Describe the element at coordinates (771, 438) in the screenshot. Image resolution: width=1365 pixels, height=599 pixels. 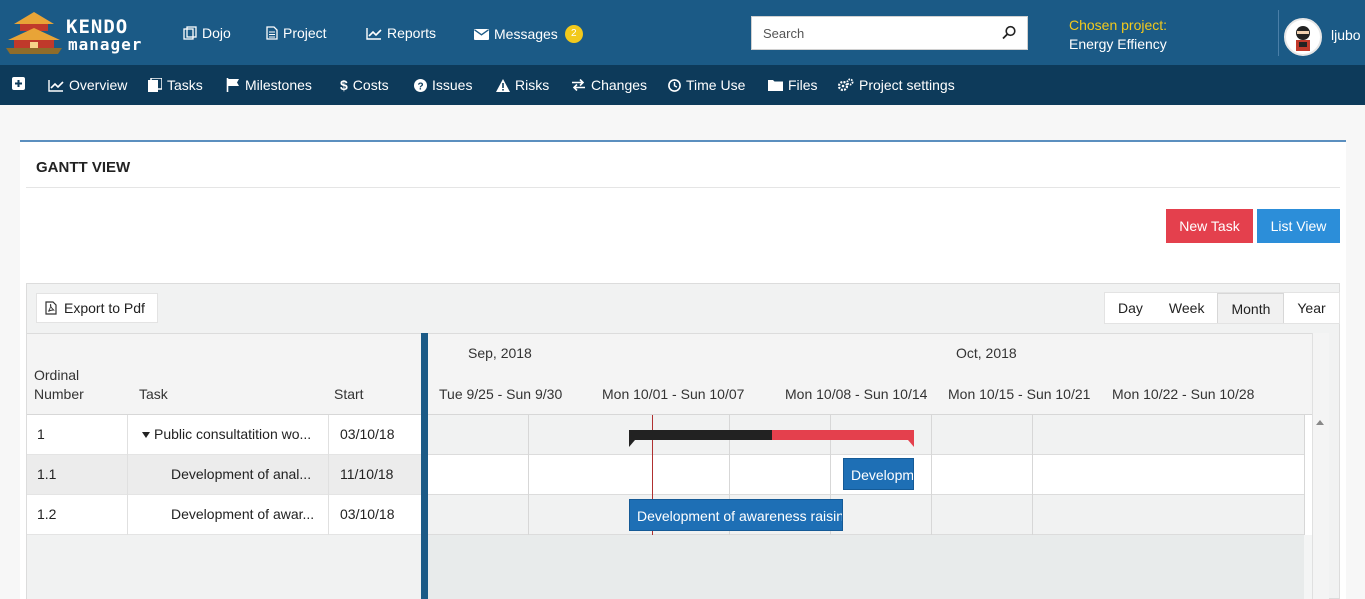
I see `summary-task-bar` at that location.